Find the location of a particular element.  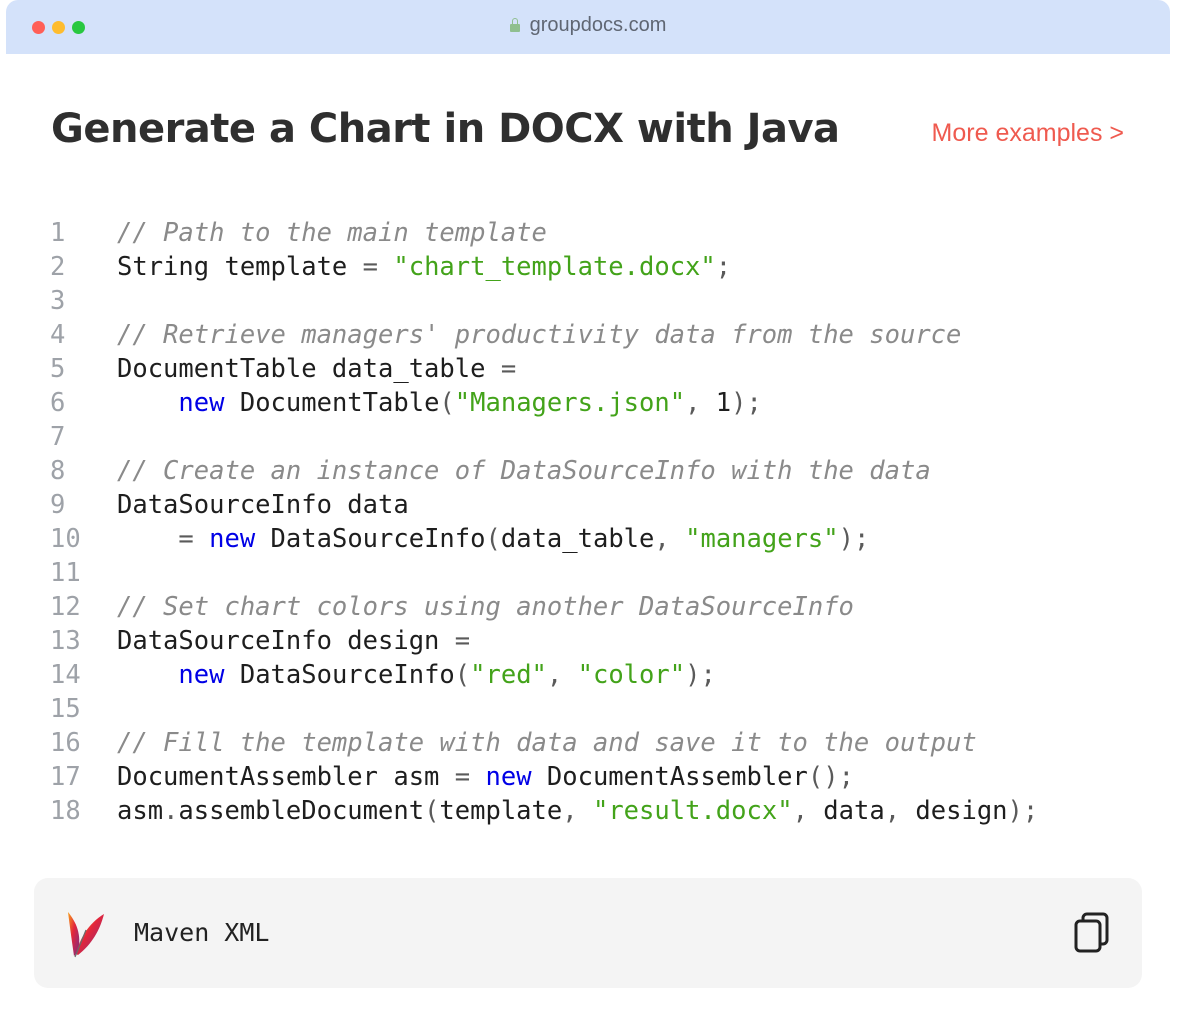

more-examples-link: More examples > is located at coordinates (1028, 133).